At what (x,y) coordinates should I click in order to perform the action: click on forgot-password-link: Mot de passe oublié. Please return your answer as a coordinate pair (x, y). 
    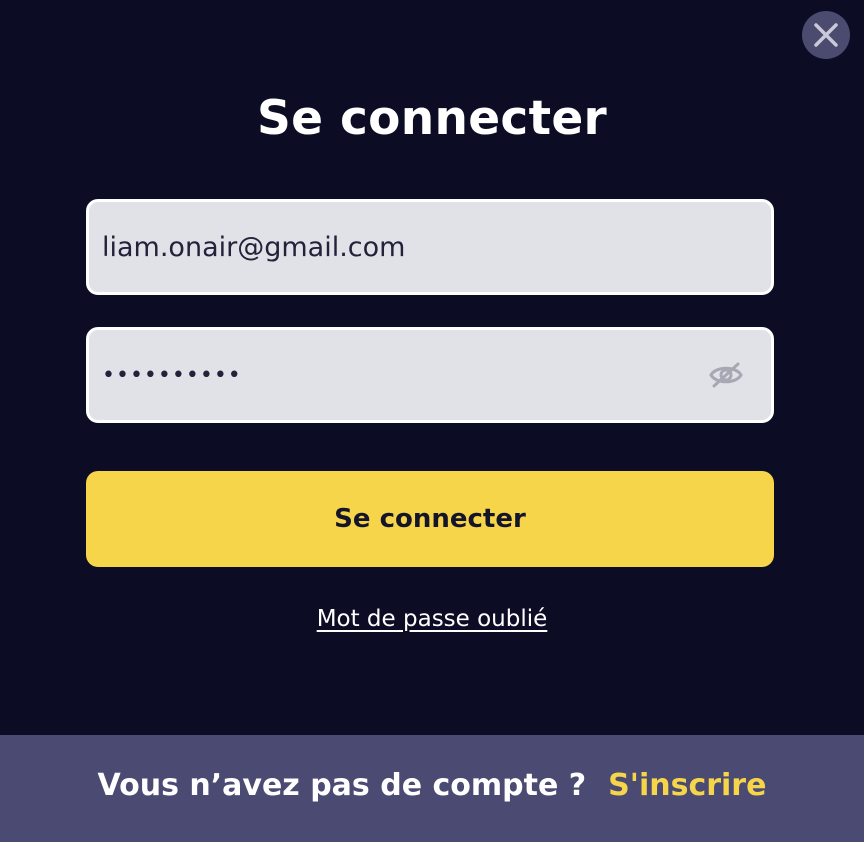
    Looking at the image, I should click on (432, 619).